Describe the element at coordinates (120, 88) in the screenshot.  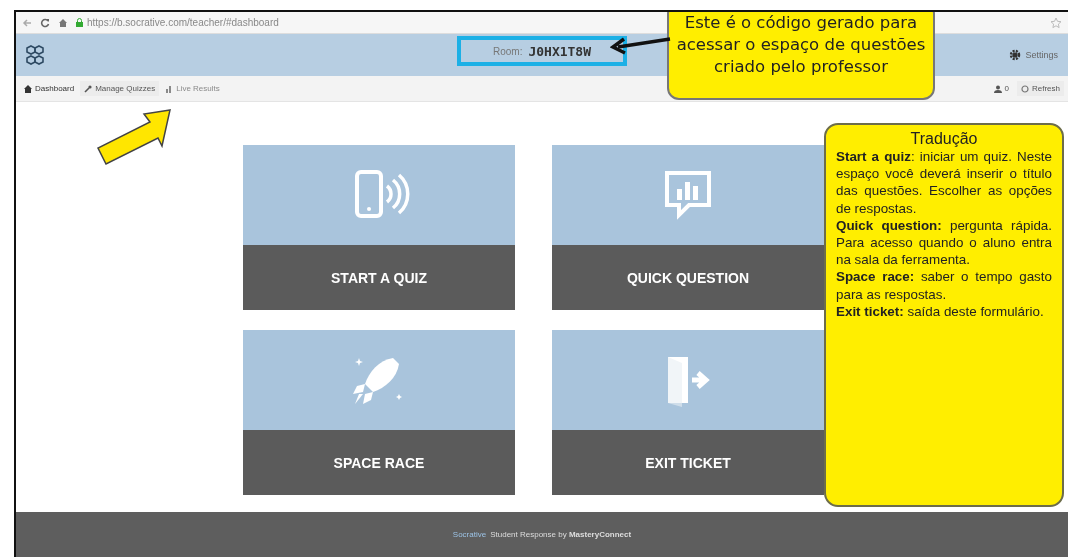
I see `nav-tab: Manage Quizzes` at that location.